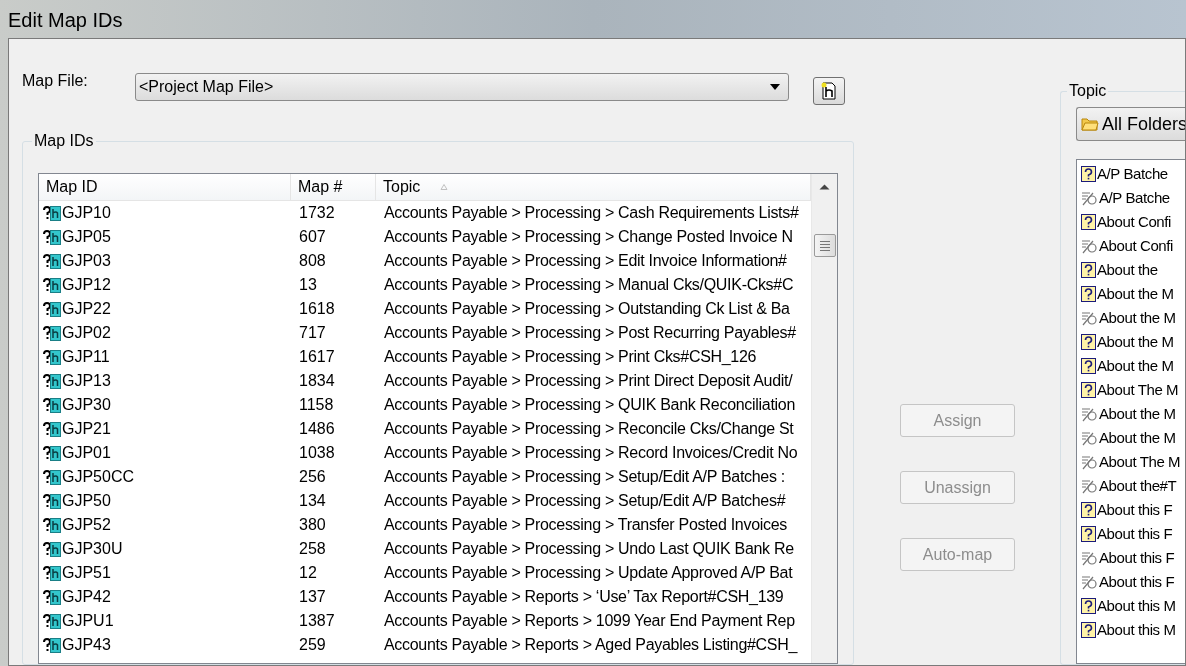 The width and height of the screenshot is (1186, 666). What do you see at coordinates (589, 405) in the screenshot?
I see `table-cell-text: Accounts Payable > Processing > QUIK Bank Reconciliation` at bounding box center [589, 405].